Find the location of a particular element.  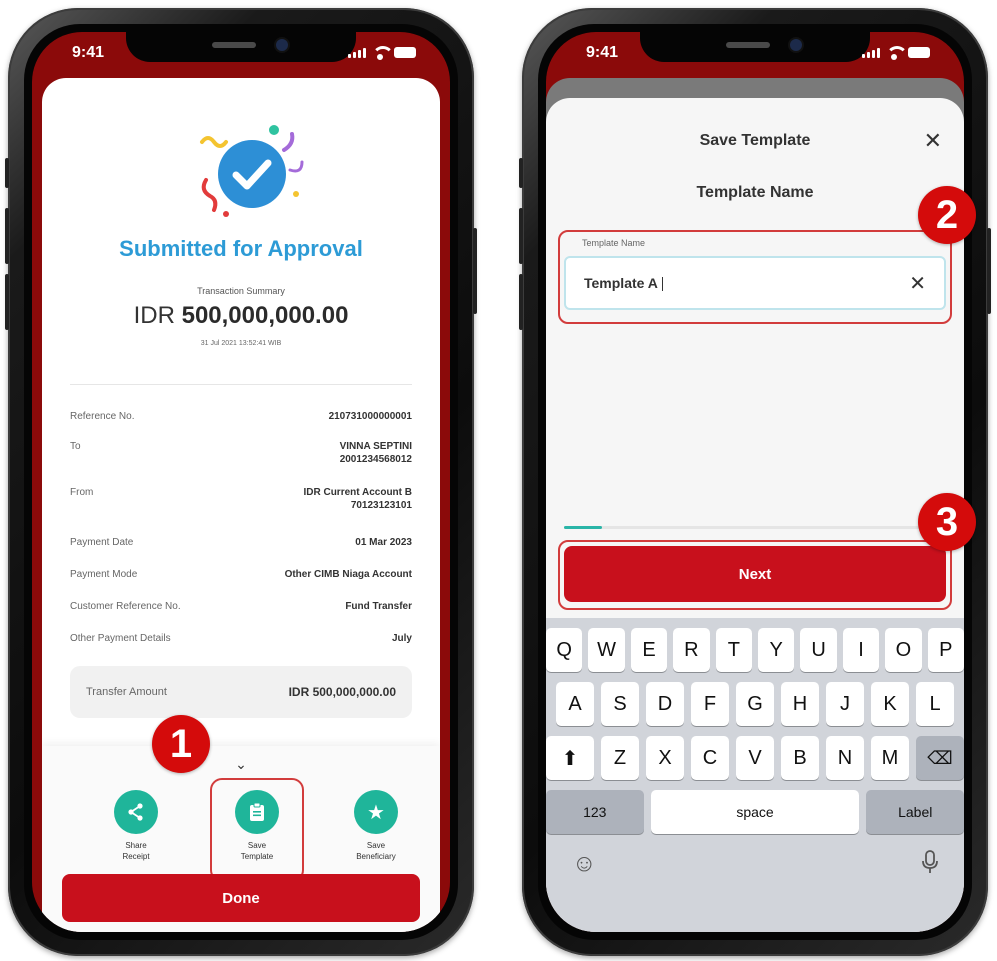

success-check-icon is located at coordinates (252, 171).